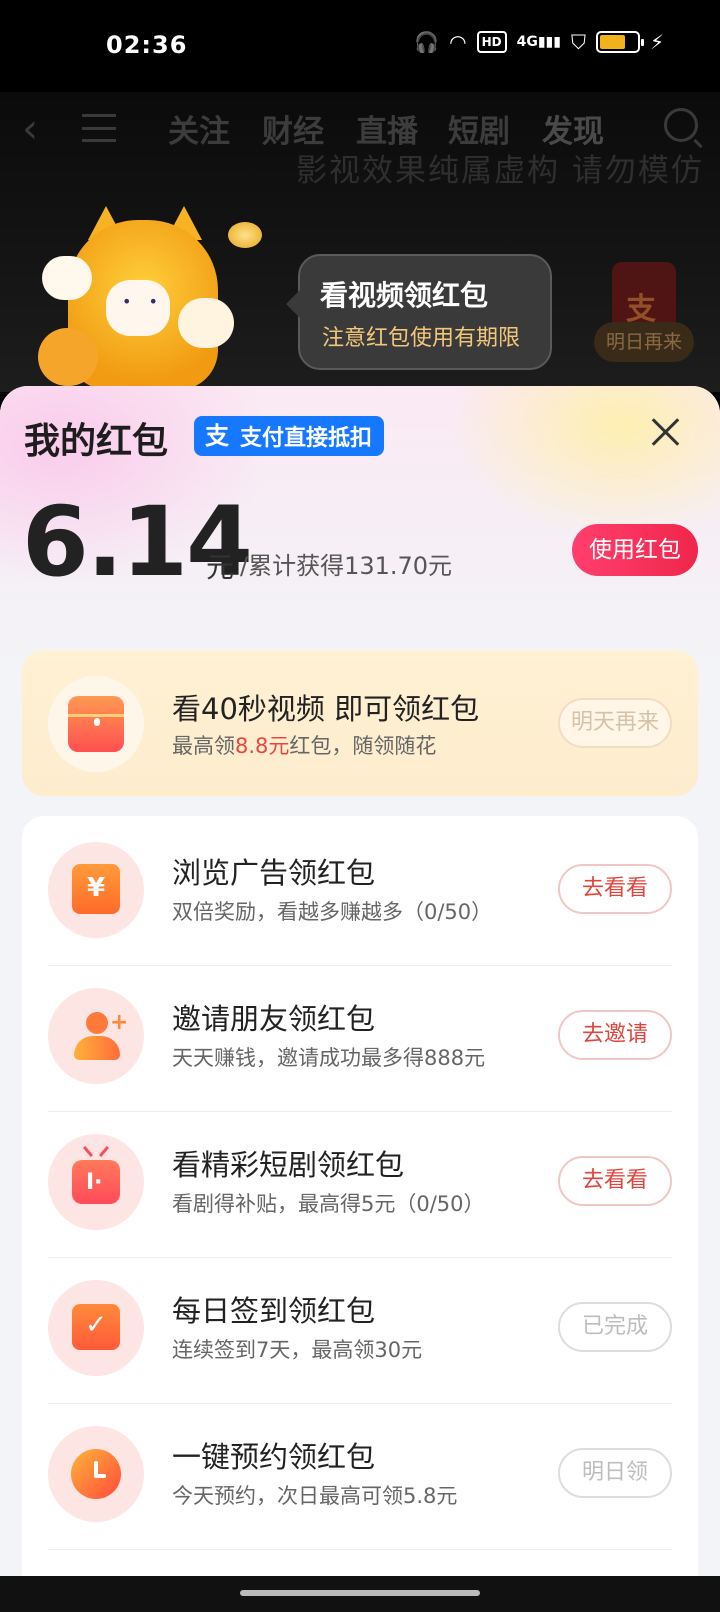 The height and width of the screenshot is (1612, 720). Describe the element at coordinates (681, 125) in the screenshot. I see `search-icon` at that location.